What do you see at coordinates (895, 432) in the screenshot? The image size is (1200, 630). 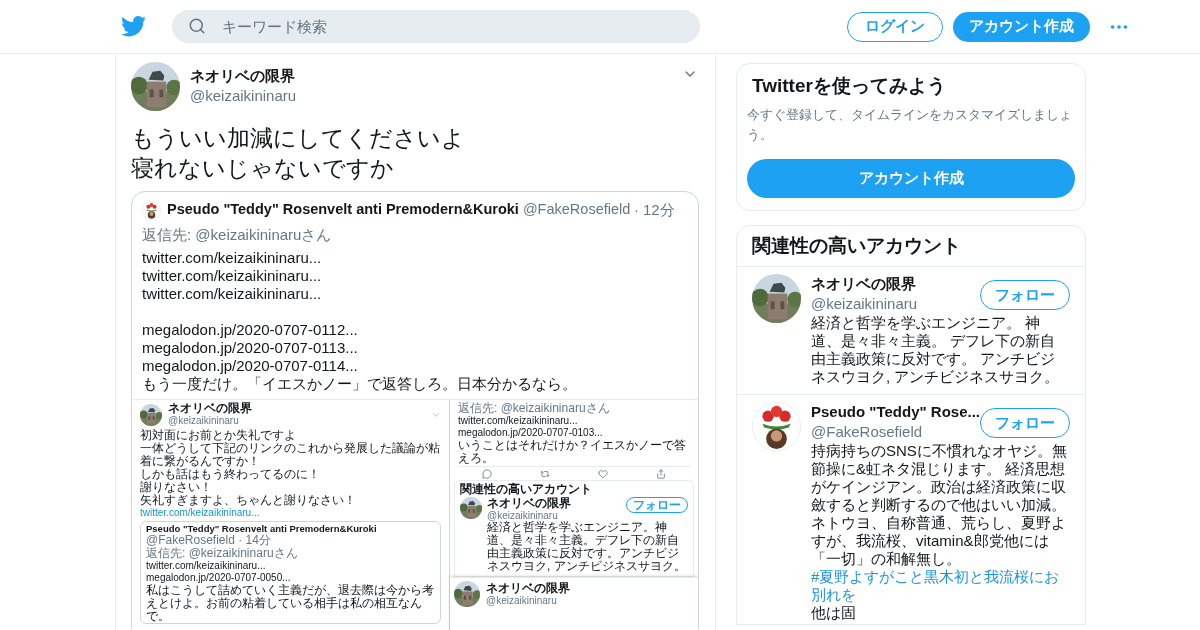 I see `account-handle: @FakeRosefield` at bounding box center [895, 432].